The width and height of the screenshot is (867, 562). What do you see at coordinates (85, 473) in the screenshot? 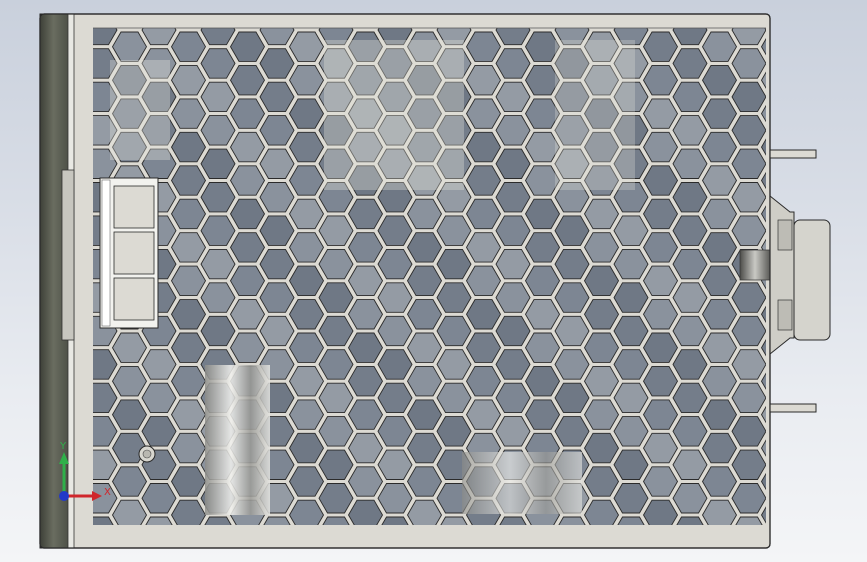
I see `coordinate-triad: Y X` at bounding box center [85, 473].